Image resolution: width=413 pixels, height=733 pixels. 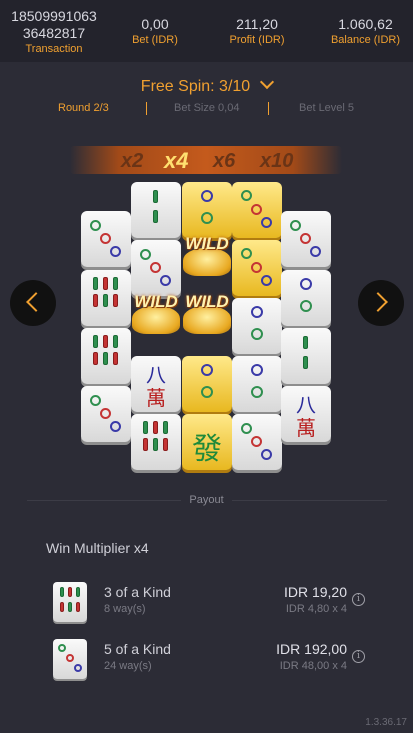 I want to click on balance-info: 1.060,62 Balance (IDR), so click(x=365, y=27).